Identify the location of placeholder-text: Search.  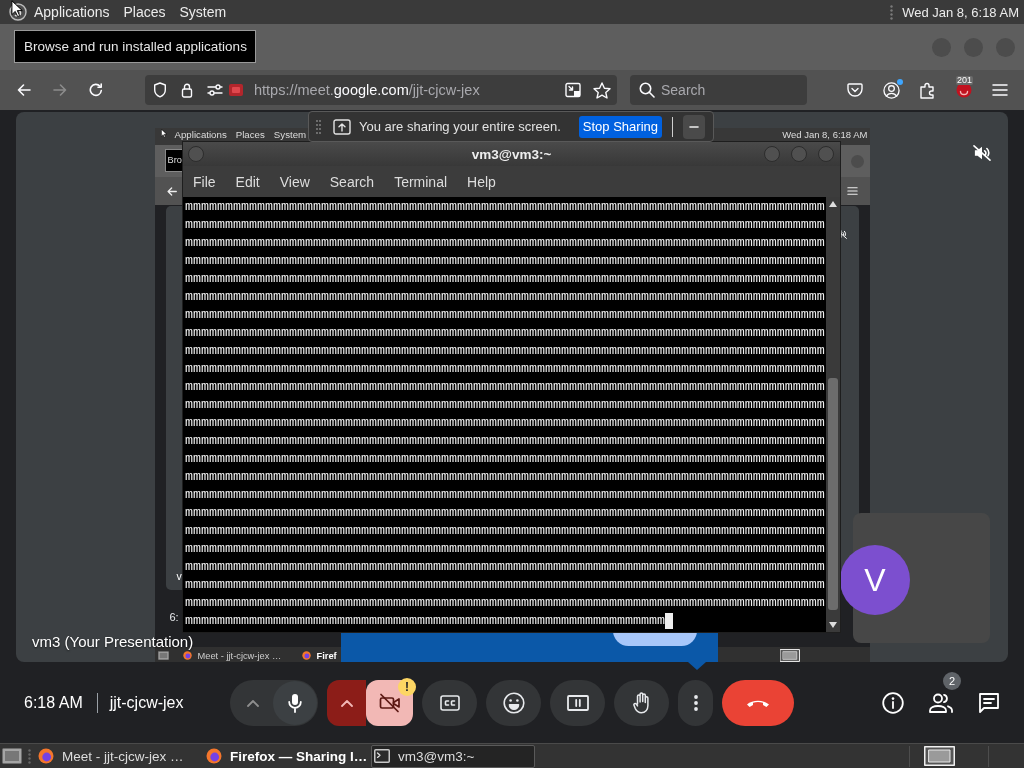
(683, 90).